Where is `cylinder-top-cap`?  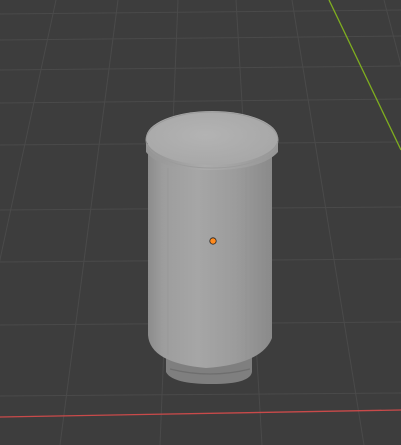
cylinder-top-cap is located at coordinates (212, 138).